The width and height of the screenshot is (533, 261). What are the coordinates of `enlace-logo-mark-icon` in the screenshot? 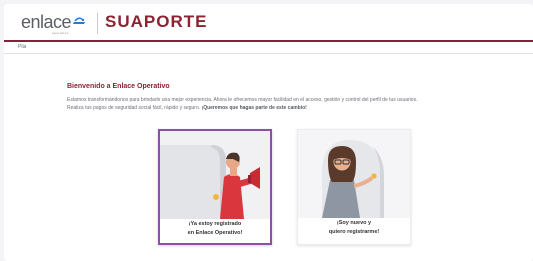 It's located at (79, 20).